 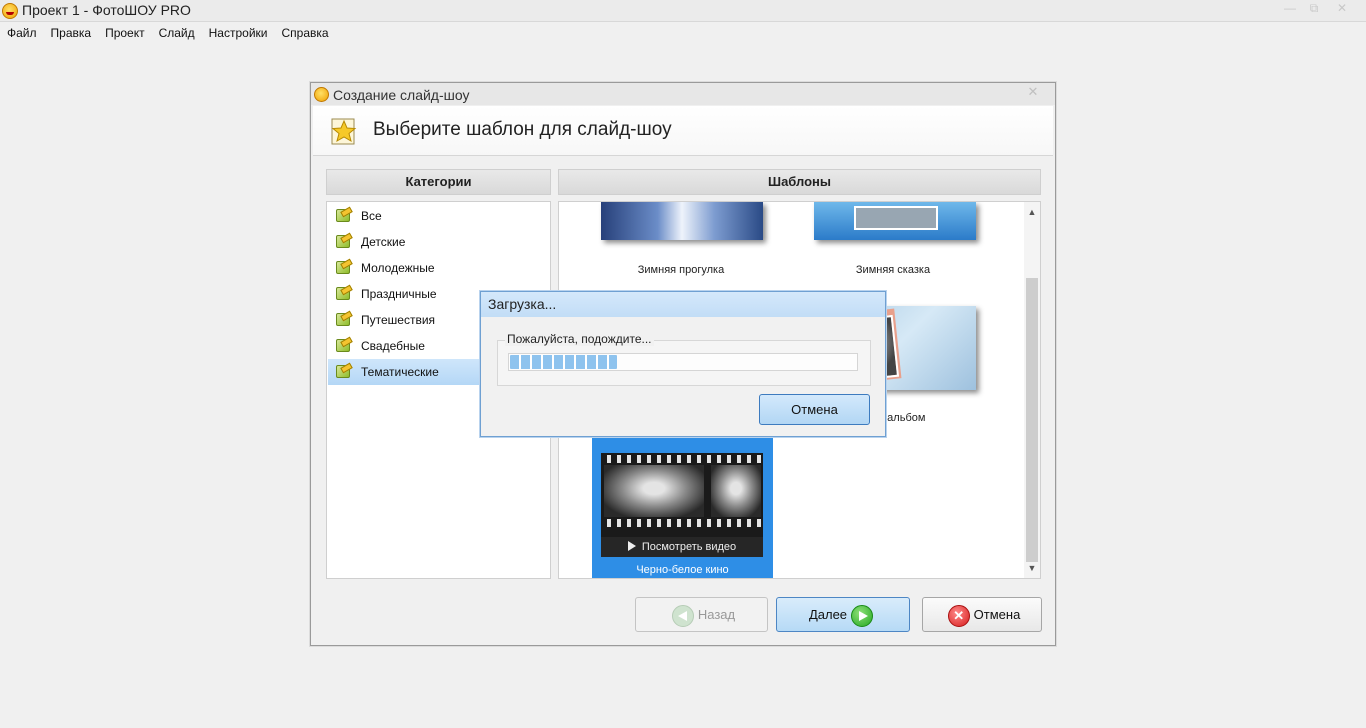 What do you see at coordinates (398, 268) in the screenshot?
I see `category-label: Молодежные` at bounding box center [398, 268].